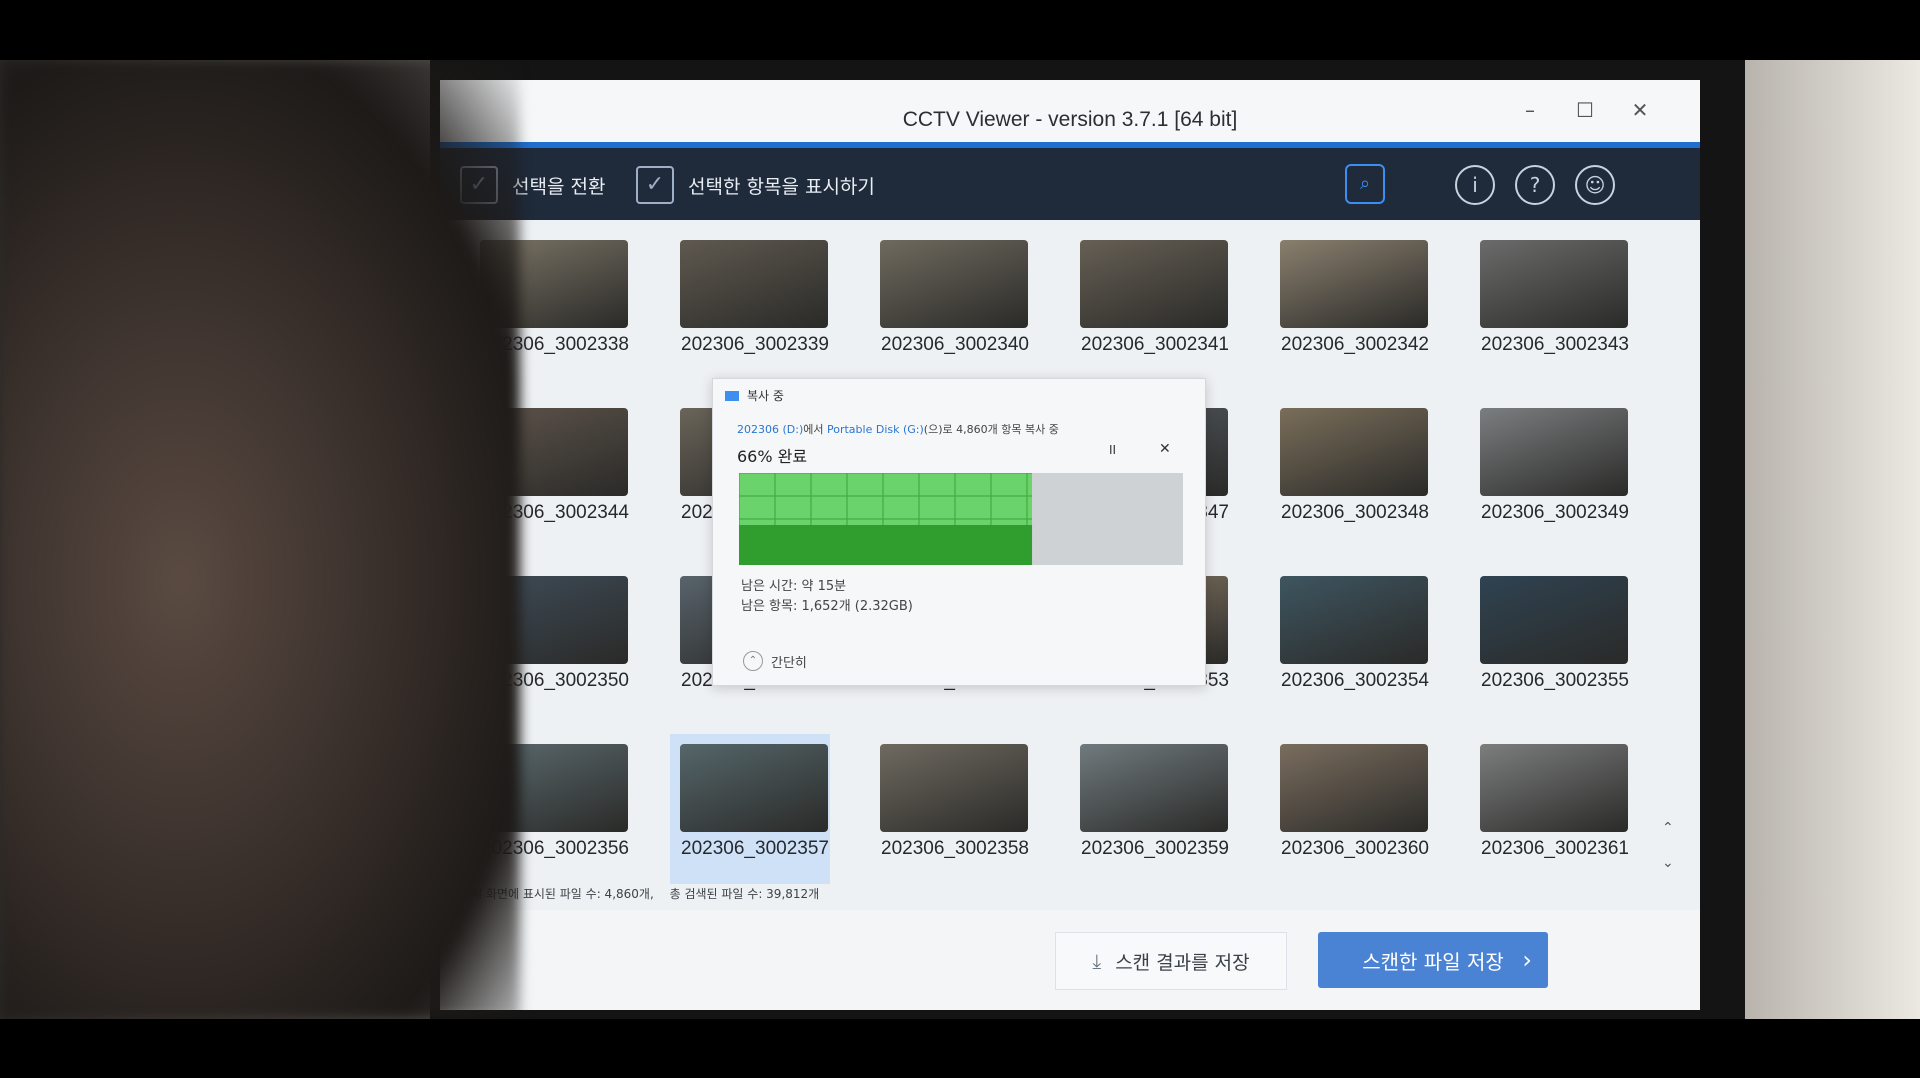 This screenshot has height=1078, width=1920. I want to click on thumbnail-label: 202306_3002359, so click(1155, 848).